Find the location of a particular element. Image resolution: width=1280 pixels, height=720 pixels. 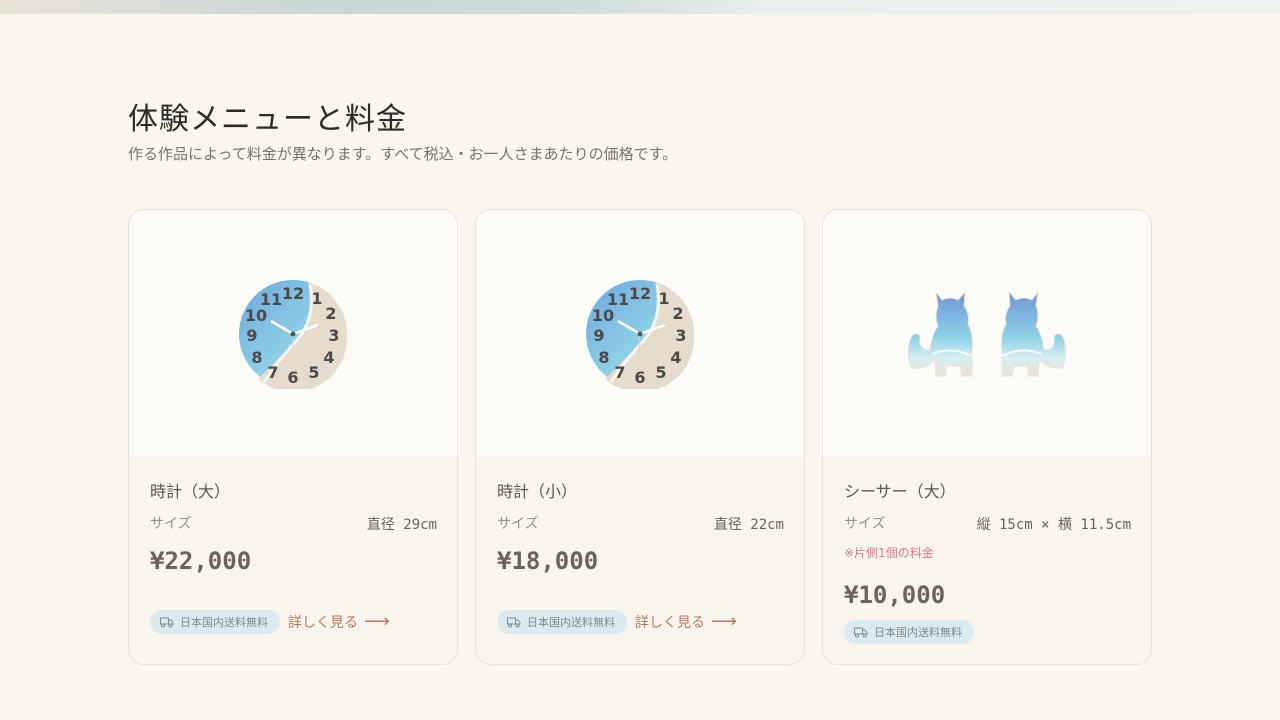

product-name: 時計（小） is located at coordinates (537, 491).